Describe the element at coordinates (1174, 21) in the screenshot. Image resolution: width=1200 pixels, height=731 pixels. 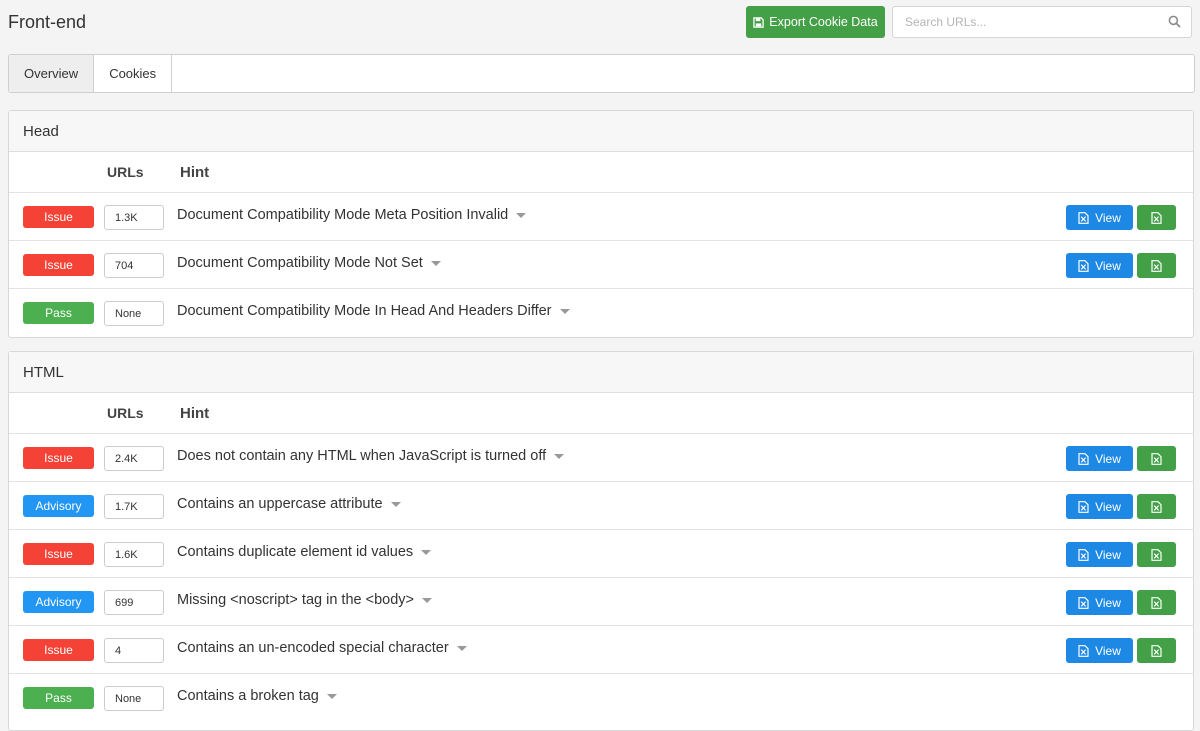
I see `search-icon` at that location.